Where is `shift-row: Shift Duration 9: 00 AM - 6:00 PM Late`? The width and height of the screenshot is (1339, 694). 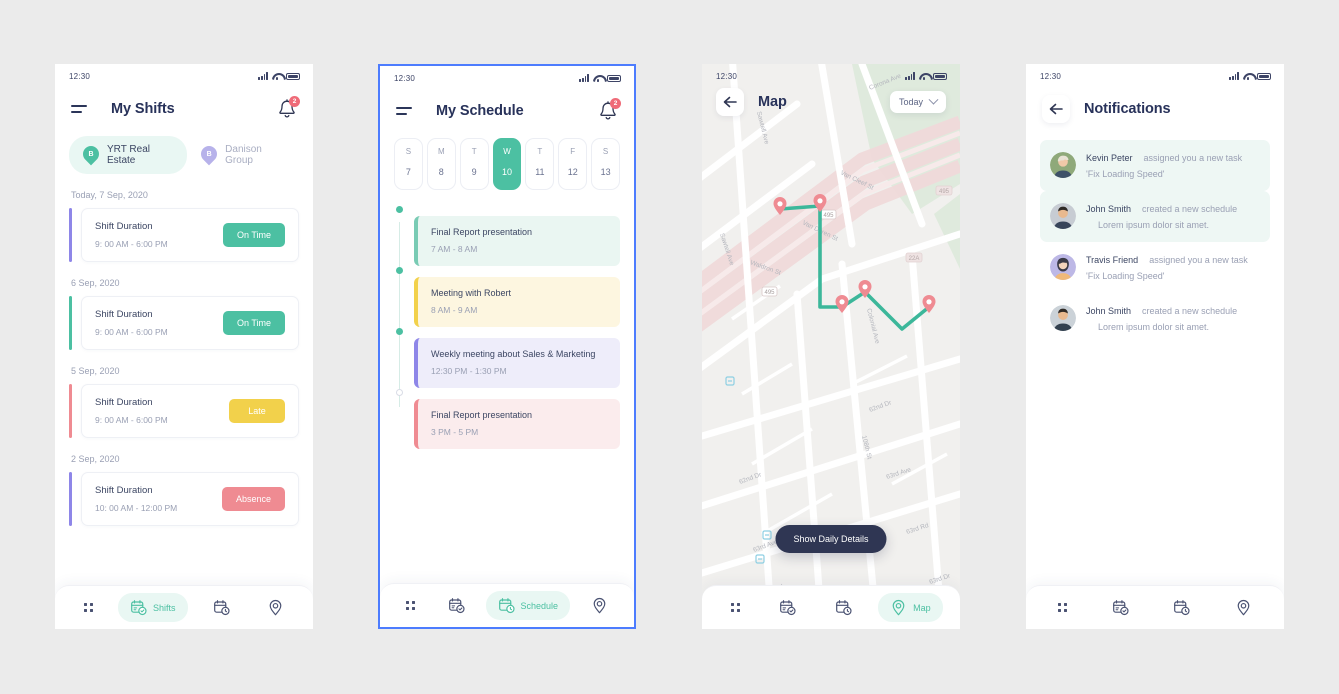 shift-row: Shift Duration 9: 00 AM - 6:00 PM Late is located at coordinates (184, 411).